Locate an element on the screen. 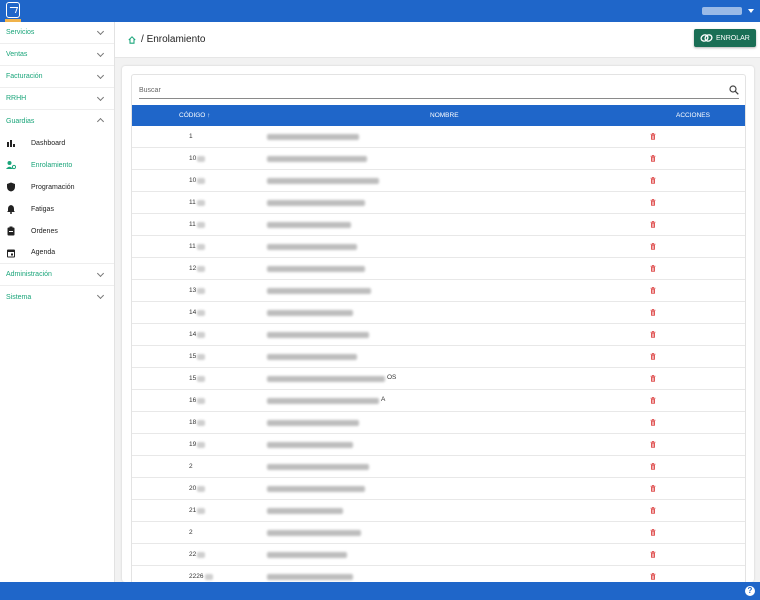  table-row: 21 is located at coordinates (438, 511).